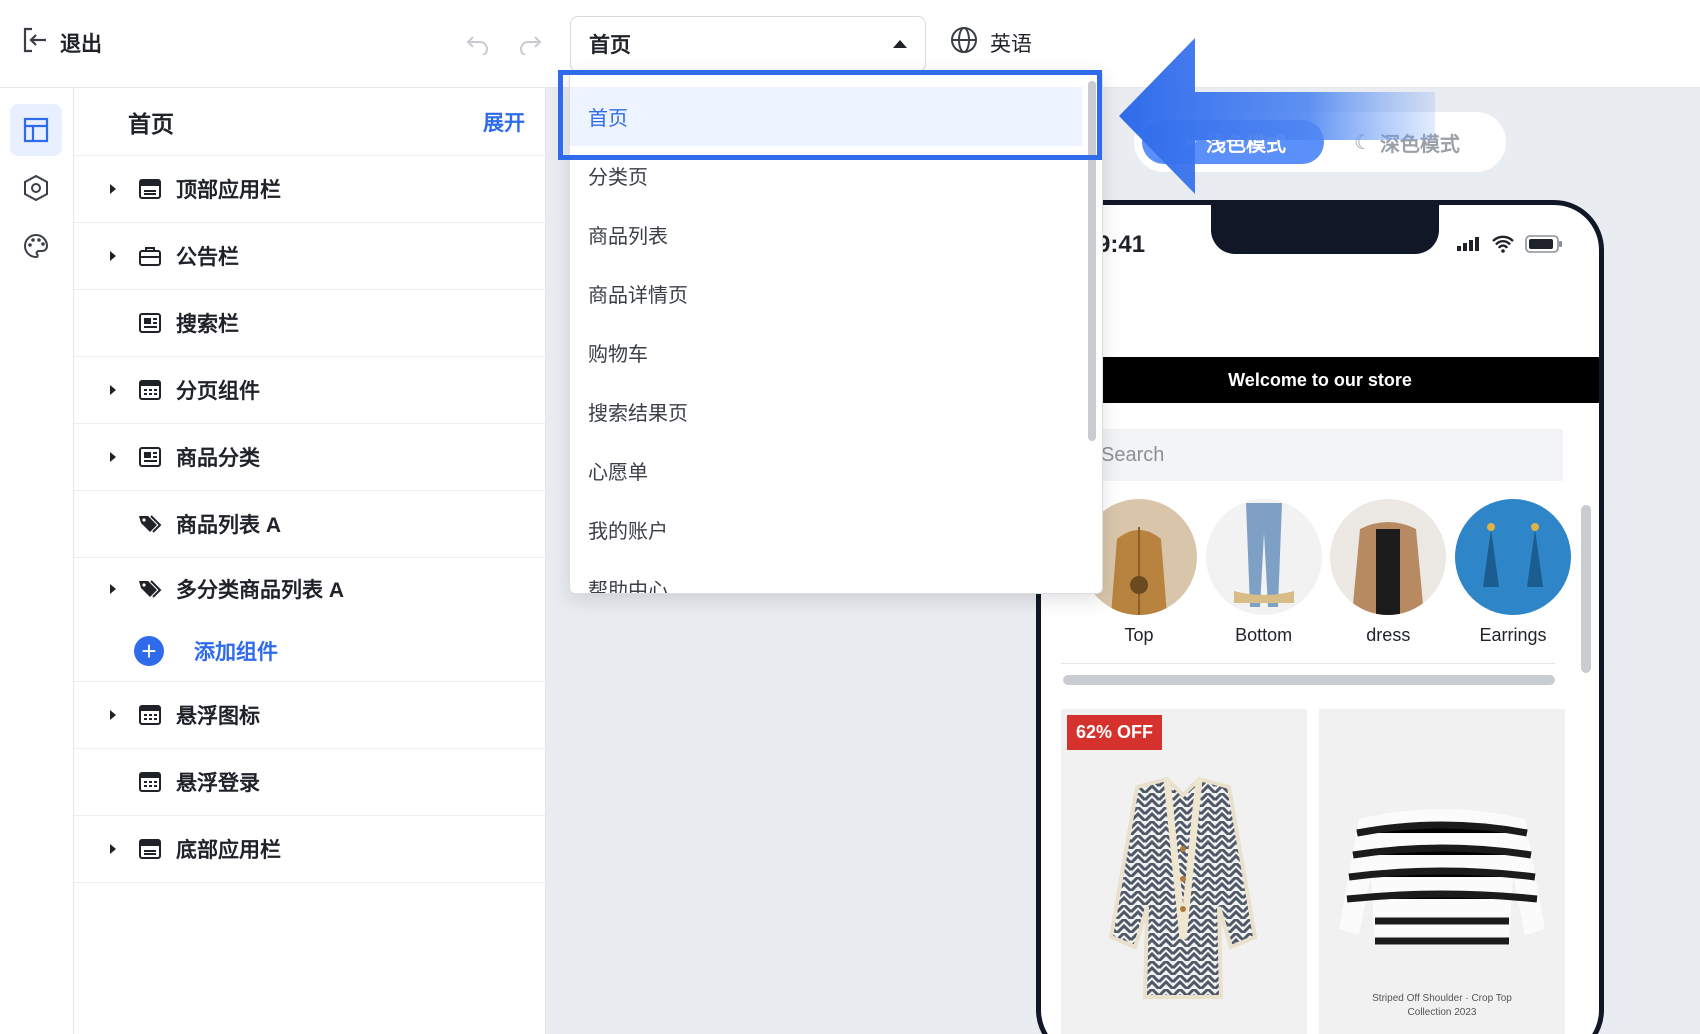 This screenshot has height=1034, width=1700. Describe the element at coordinates (218, 783) in the screenshot. I see `tree-item-label: 悬浮登录` at that location.